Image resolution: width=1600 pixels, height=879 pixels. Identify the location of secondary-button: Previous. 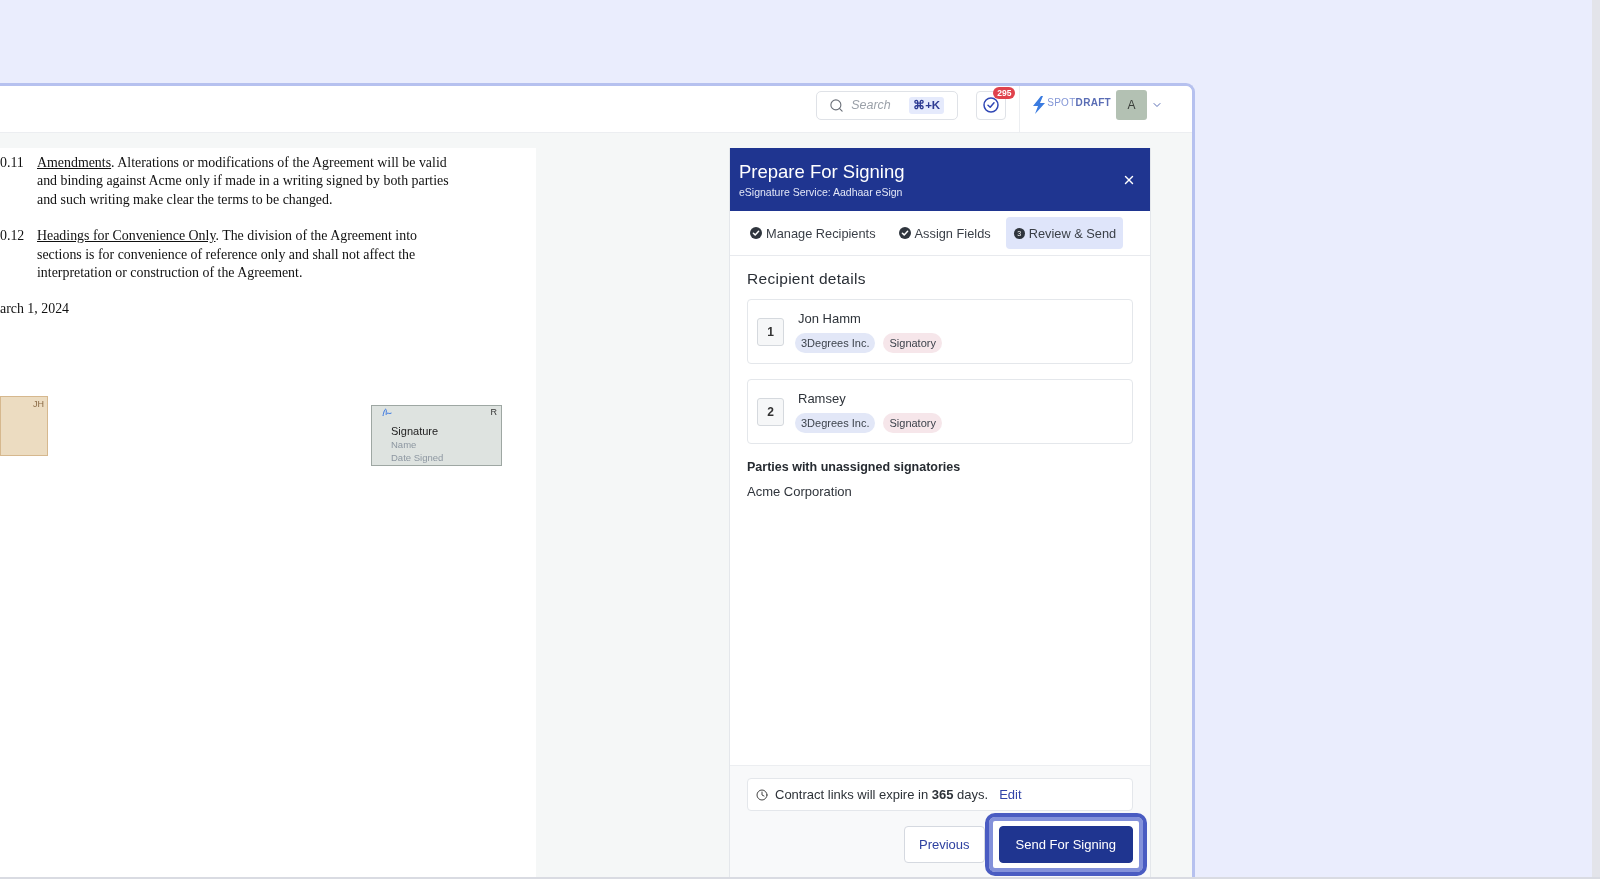
(944, 844).